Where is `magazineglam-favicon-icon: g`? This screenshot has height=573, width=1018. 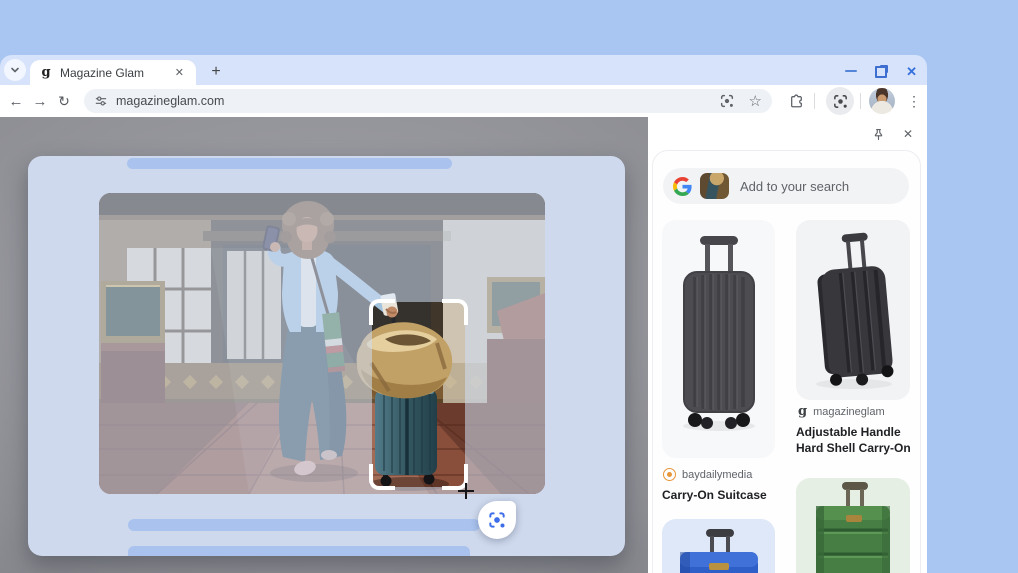
magazineglam-favicon-icon: g is located at coordinates (803, 411).